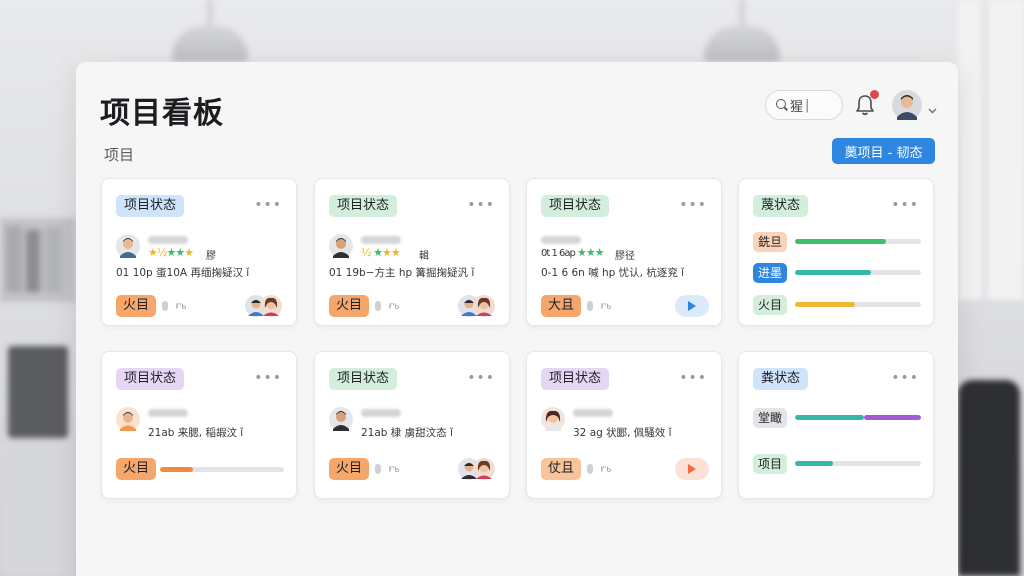 This screenshot has width=1024, height=576. Describe the element at coordinates (412, 425) in the screenshot. I see `project-card: 项目状态 ••• 21ab 棣 虜甜汶态 ǐ 火目 ᗁᑲ` at that location.